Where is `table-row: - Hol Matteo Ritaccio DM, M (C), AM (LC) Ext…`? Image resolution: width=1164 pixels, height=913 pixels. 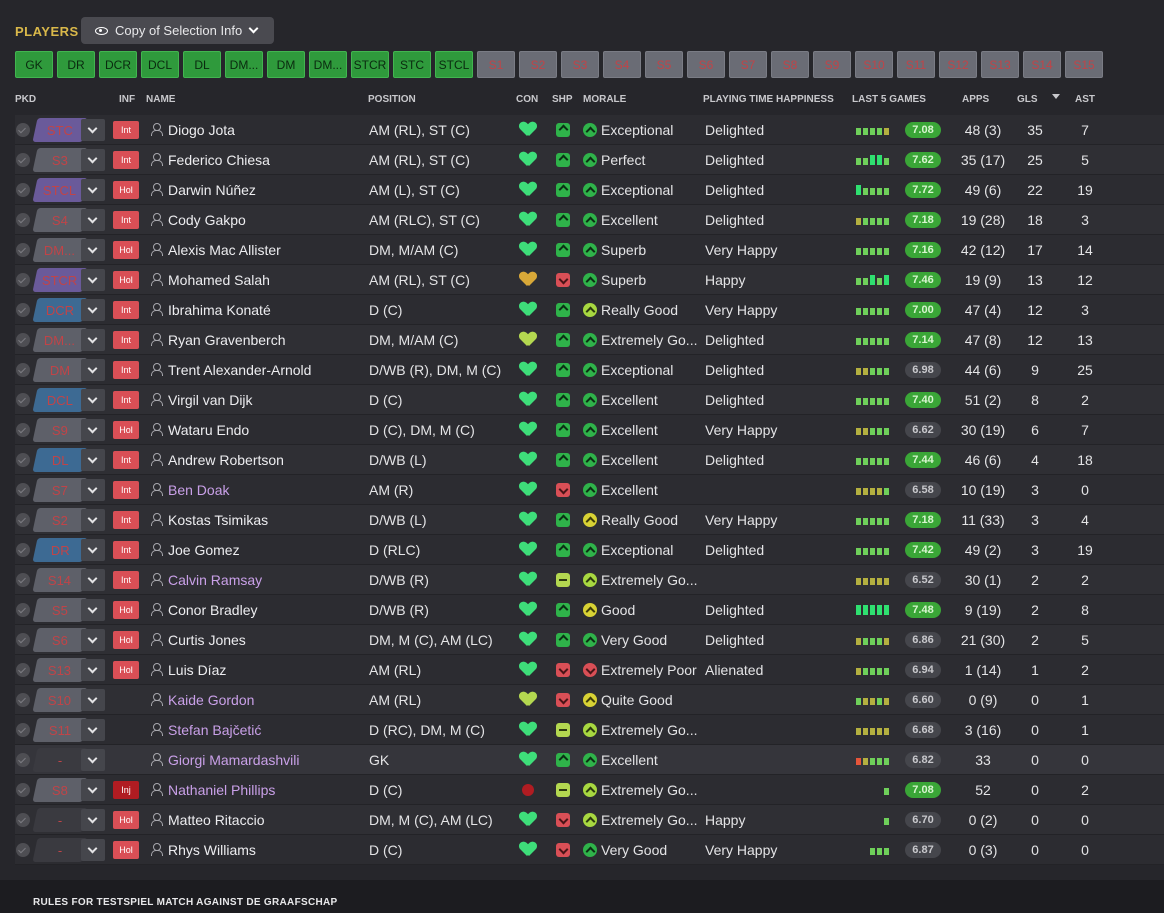 table-row: - Hol Matteo Ritaccio DM, M (C), AM (LC) Ext… is located at coordinates (589, 820).